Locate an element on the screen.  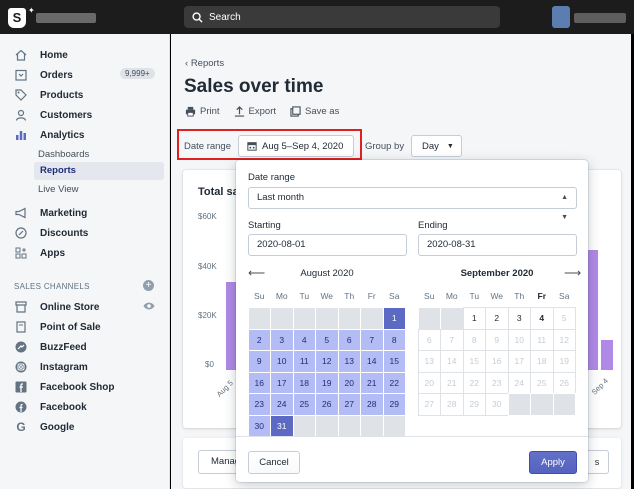
sidebar-item-analytics: Analytics is located at coordinates (85, 135).